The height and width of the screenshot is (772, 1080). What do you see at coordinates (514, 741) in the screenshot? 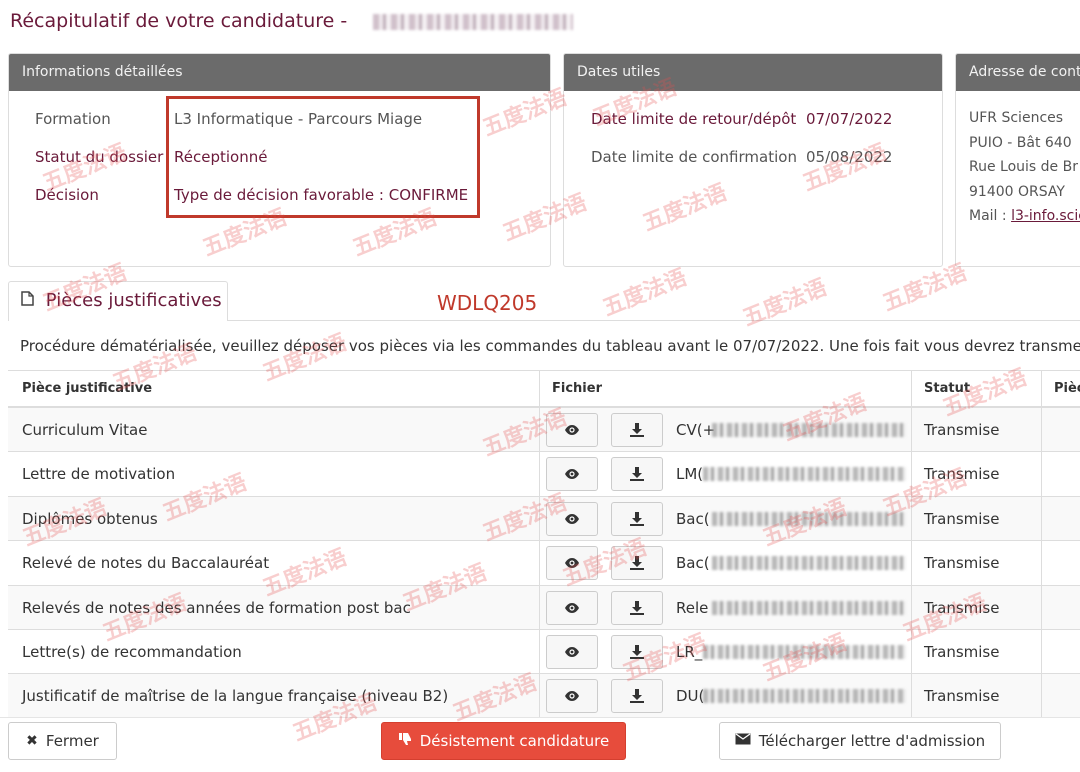
I see `withdraw-label: Désistement candidature` at bounding box center [514, 741].